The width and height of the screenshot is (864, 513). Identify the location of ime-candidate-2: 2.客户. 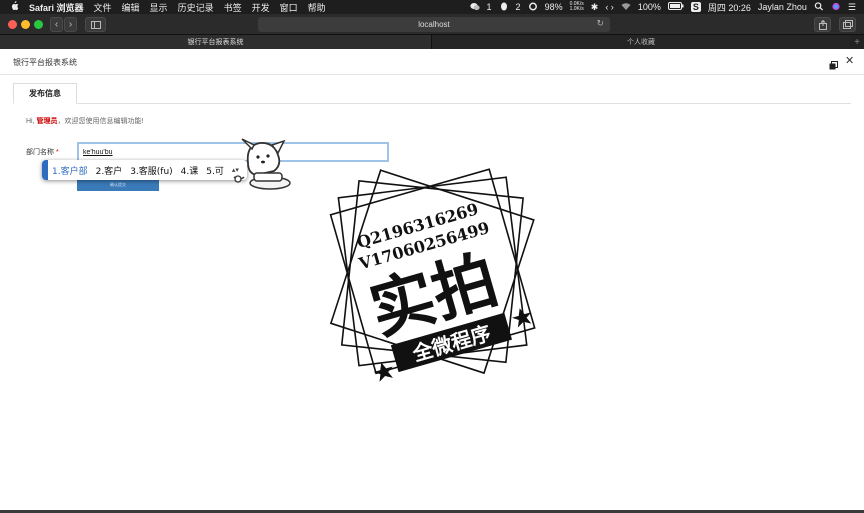
(109, 170).